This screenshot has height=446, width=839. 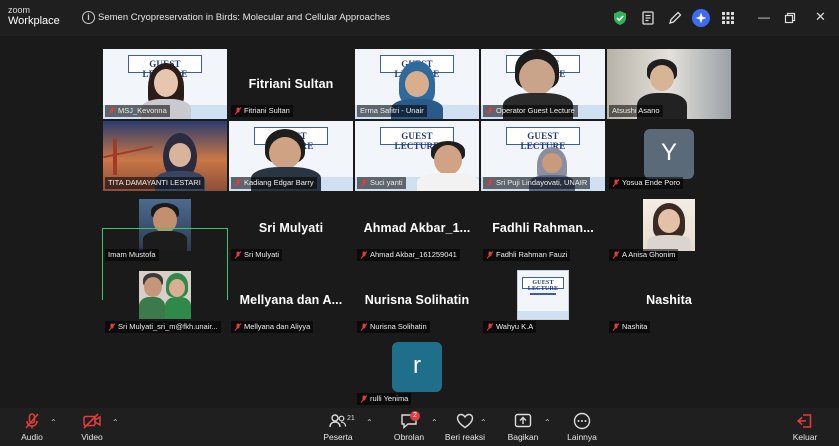 I want to click on more-button: Lainnya, so click(x=582, y=427).